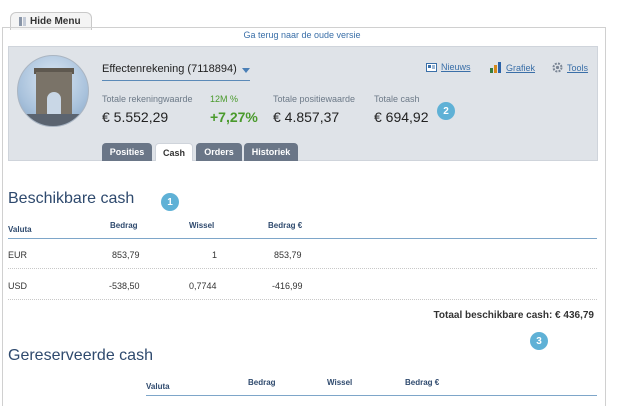  Describe the element at coordinates (234, 117) in the screenshot. I see `return-value: +7,27%` at that location.